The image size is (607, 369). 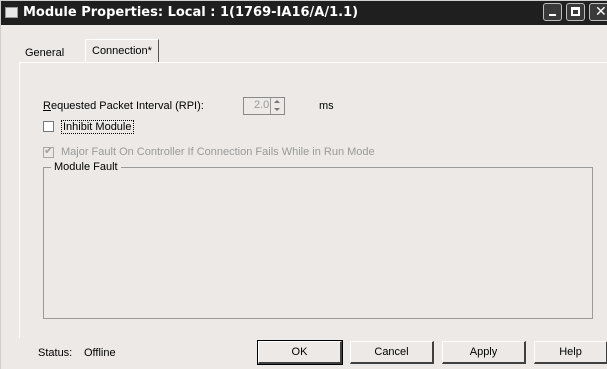 I want to click on cancel-button: Cancel, so click(x=392, y=352).